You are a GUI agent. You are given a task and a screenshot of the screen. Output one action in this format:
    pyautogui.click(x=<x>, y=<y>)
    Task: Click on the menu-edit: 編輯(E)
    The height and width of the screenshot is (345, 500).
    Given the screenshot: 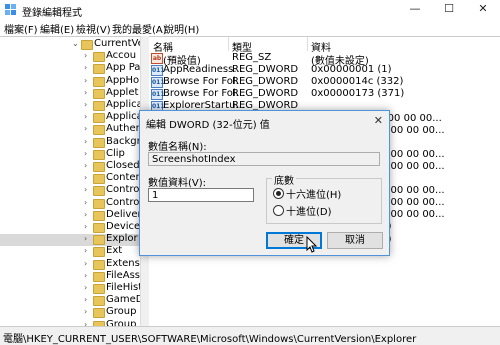 What is the action you would take?
    pyautogui.click(x=57, y=28)
    